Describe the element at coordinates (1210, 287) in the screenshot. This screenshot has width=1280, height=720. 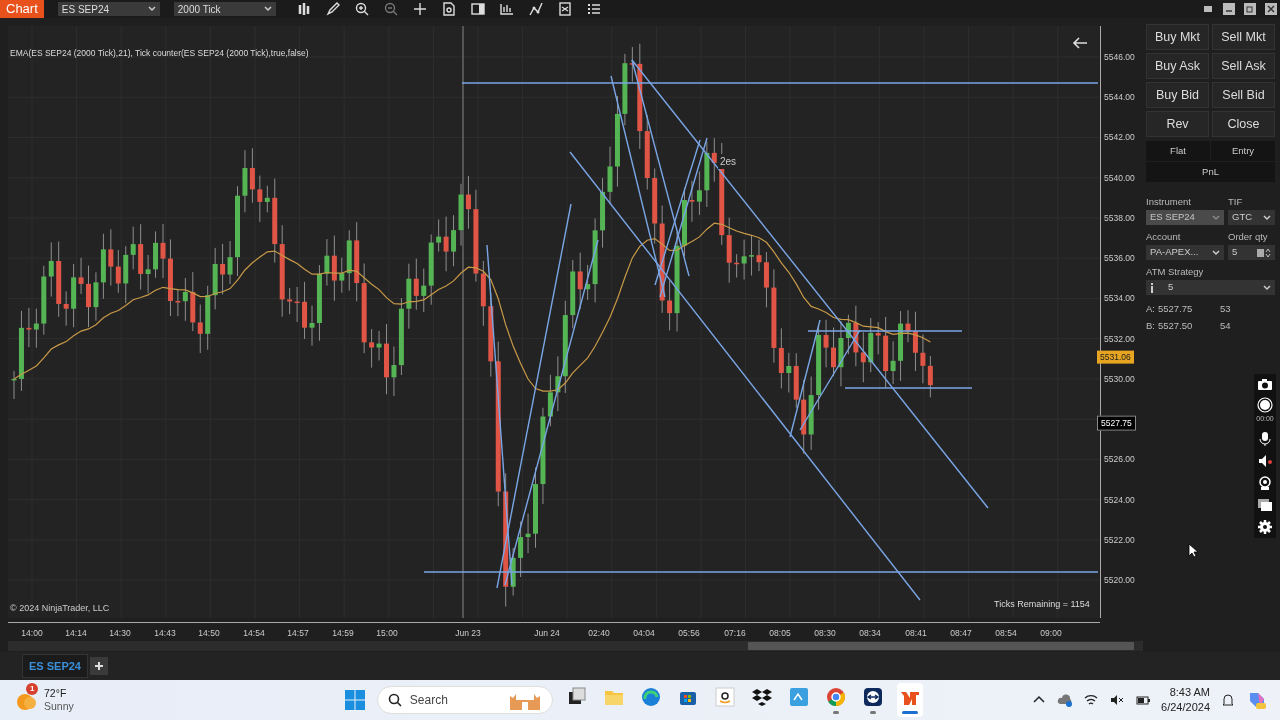
I see `atm-strategy-dropdown: 5` at that location.